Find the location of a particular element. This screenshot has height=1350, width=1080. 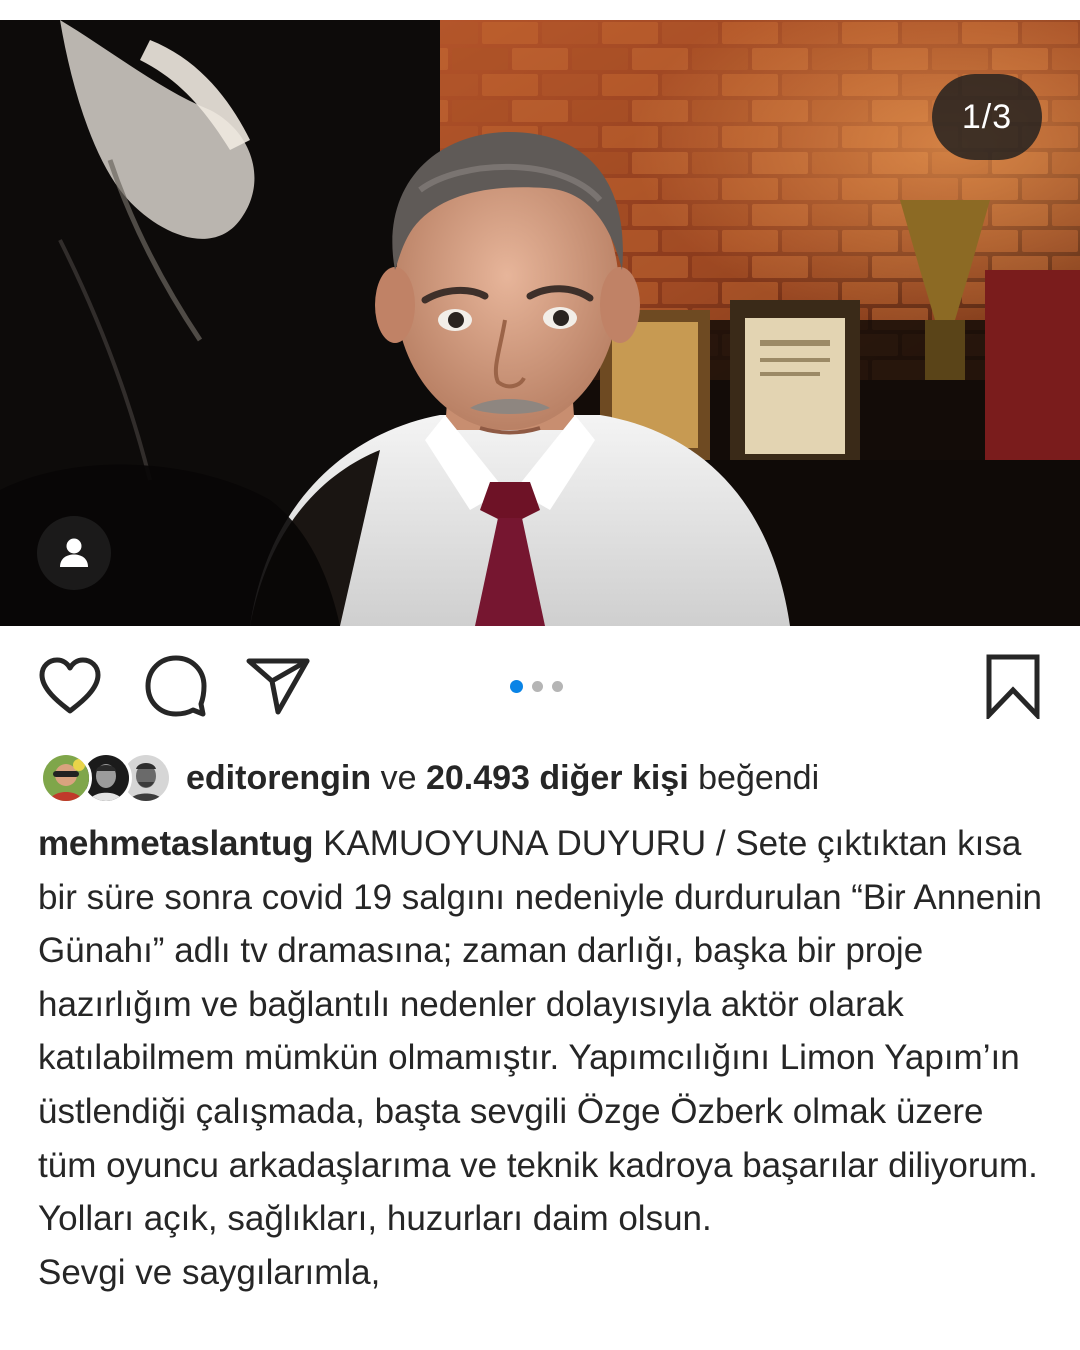

comment-button is located at coordinates (176, 686).